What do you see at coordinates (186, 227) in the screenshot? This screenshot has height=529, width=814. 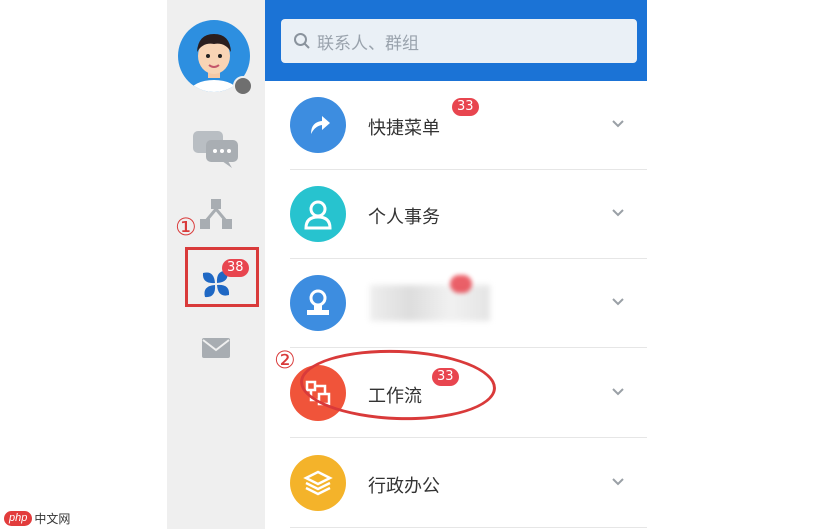 I see `annotation-1: ①` at bounding box center [186, 227].